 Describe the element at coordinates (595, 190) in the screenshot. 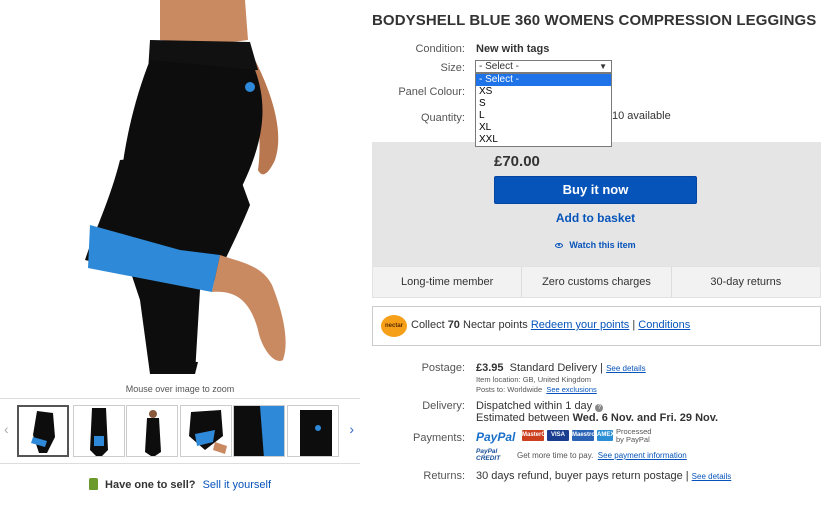

I see `buy-it-now-button: Buy it now` at that location.